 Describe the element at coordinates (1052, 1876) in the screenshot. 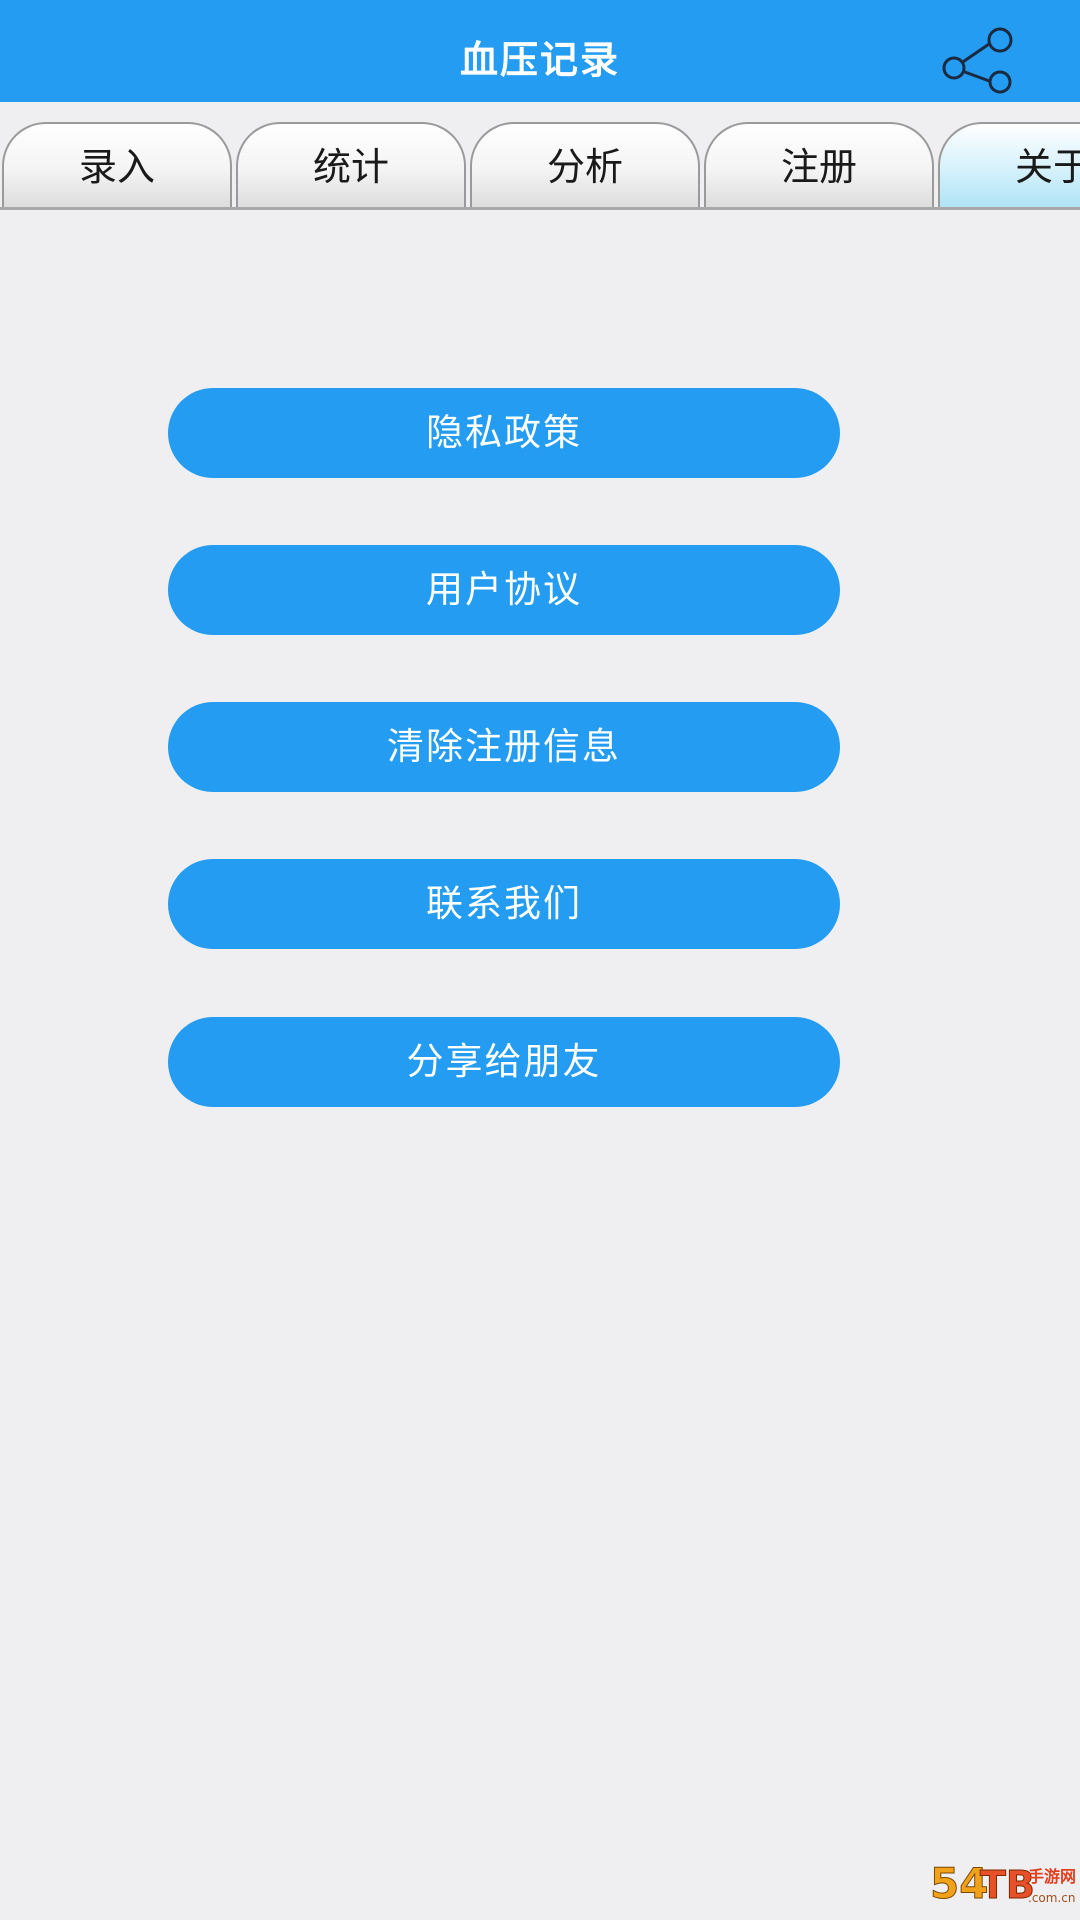

I see `svg-text: 手游网` at that location.